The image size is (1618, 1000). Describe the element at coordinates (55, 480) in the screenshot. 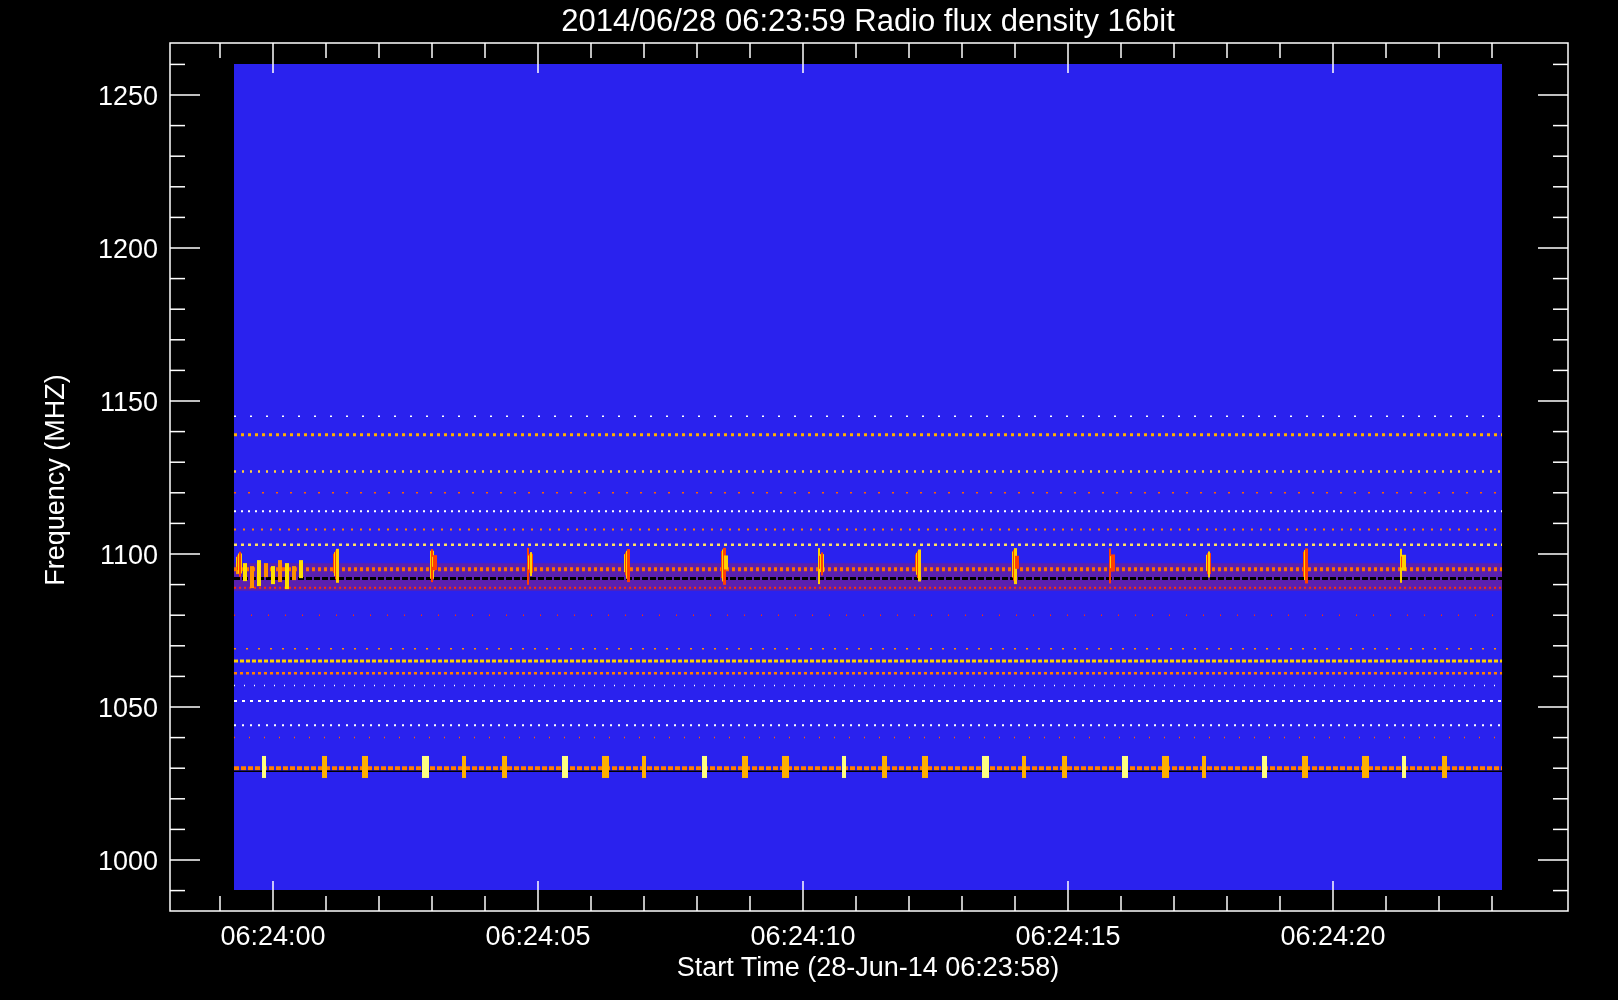

I see `y-axis-label: Frequency (MHZ)` at that location.